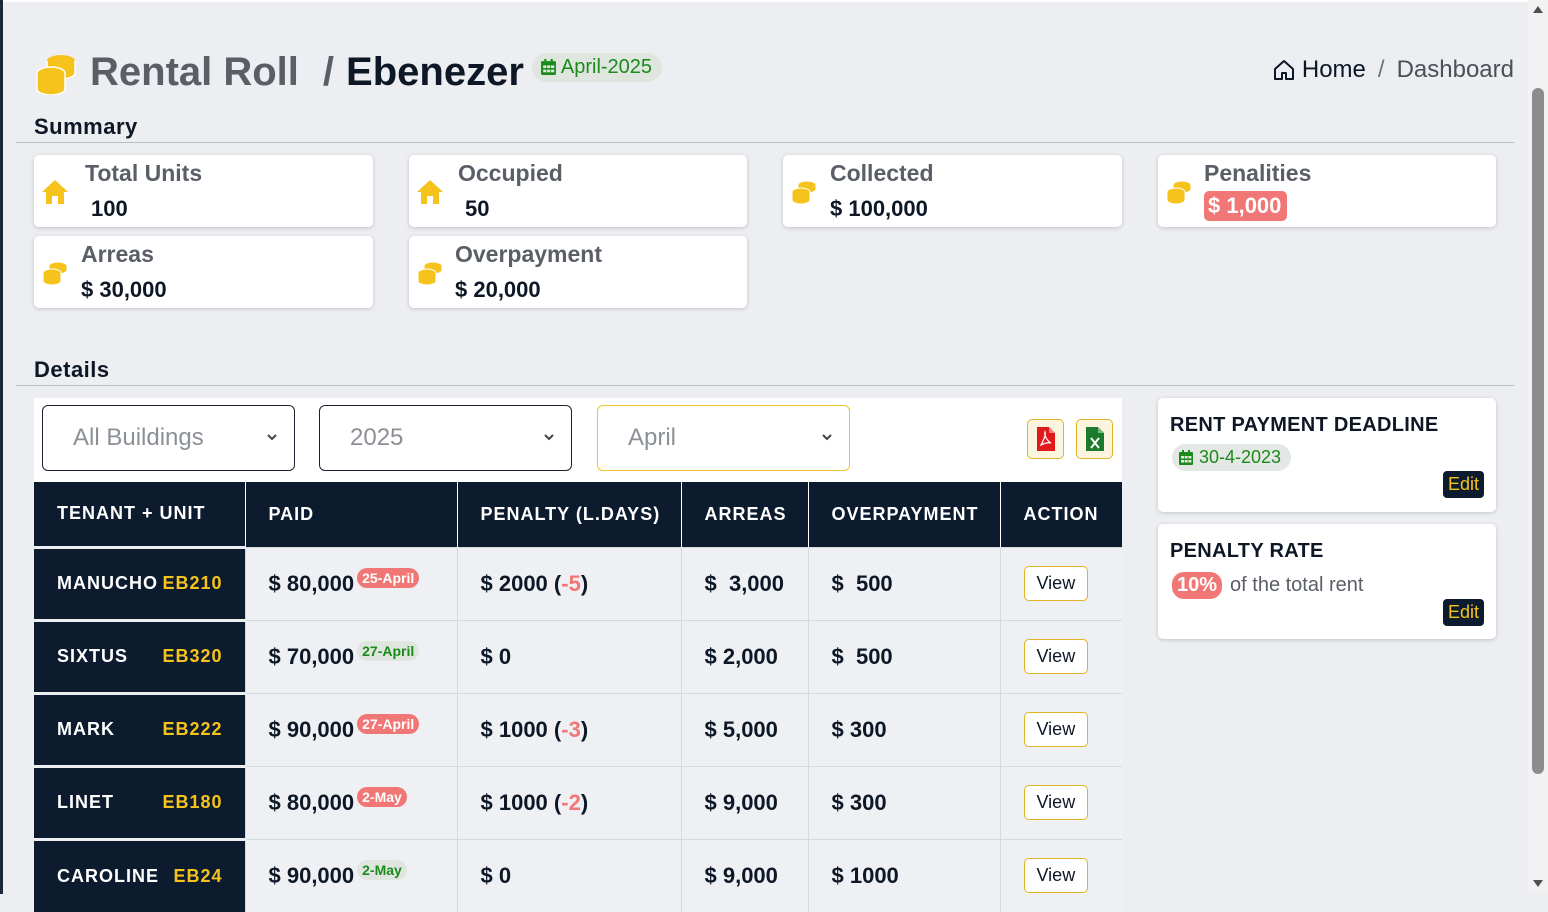  I want to click on deadline-date-badge: 30-4-2023, so click(1232, 457).